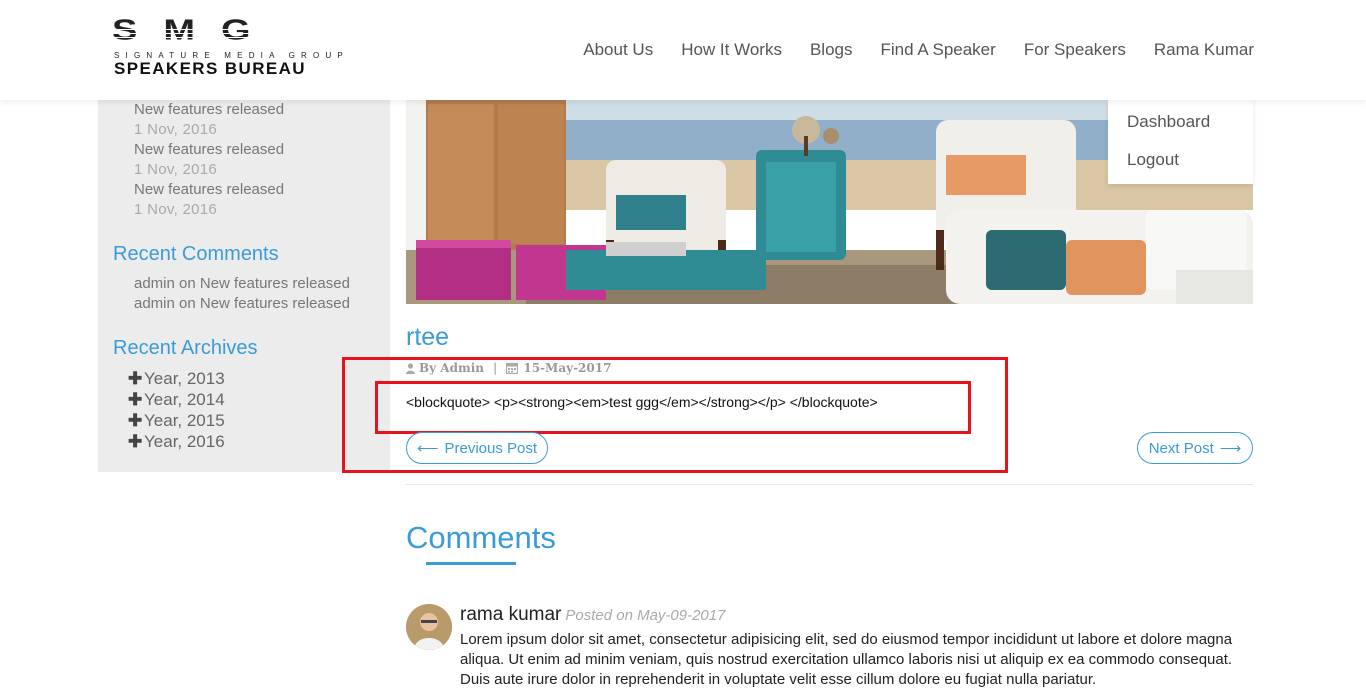 This screenshot has height=690, width=1366. What do you see at coordinates (427, 448) in the screenshot?
I see `arrow-left-icon: ⟵` at bounding box center [427, 448].